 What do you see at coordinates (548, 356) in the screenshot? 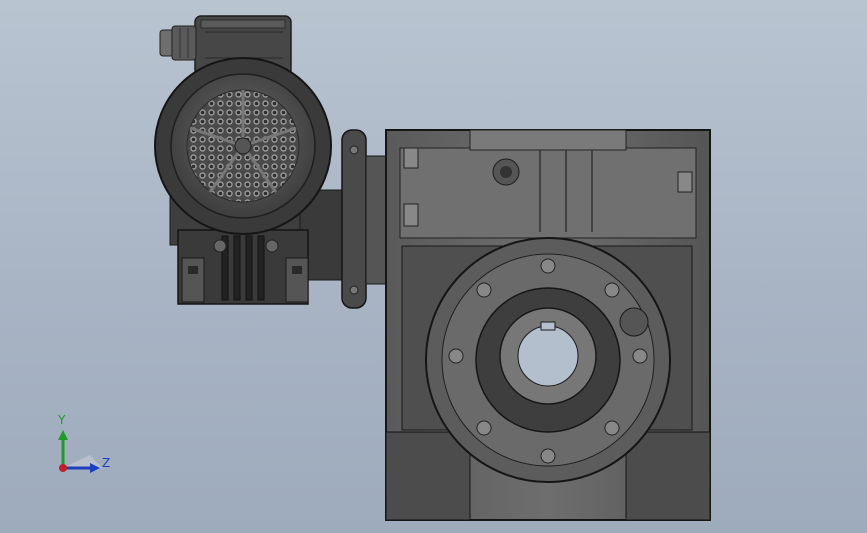
I see `output-shaft-bore` at bounding box center [548, 356].